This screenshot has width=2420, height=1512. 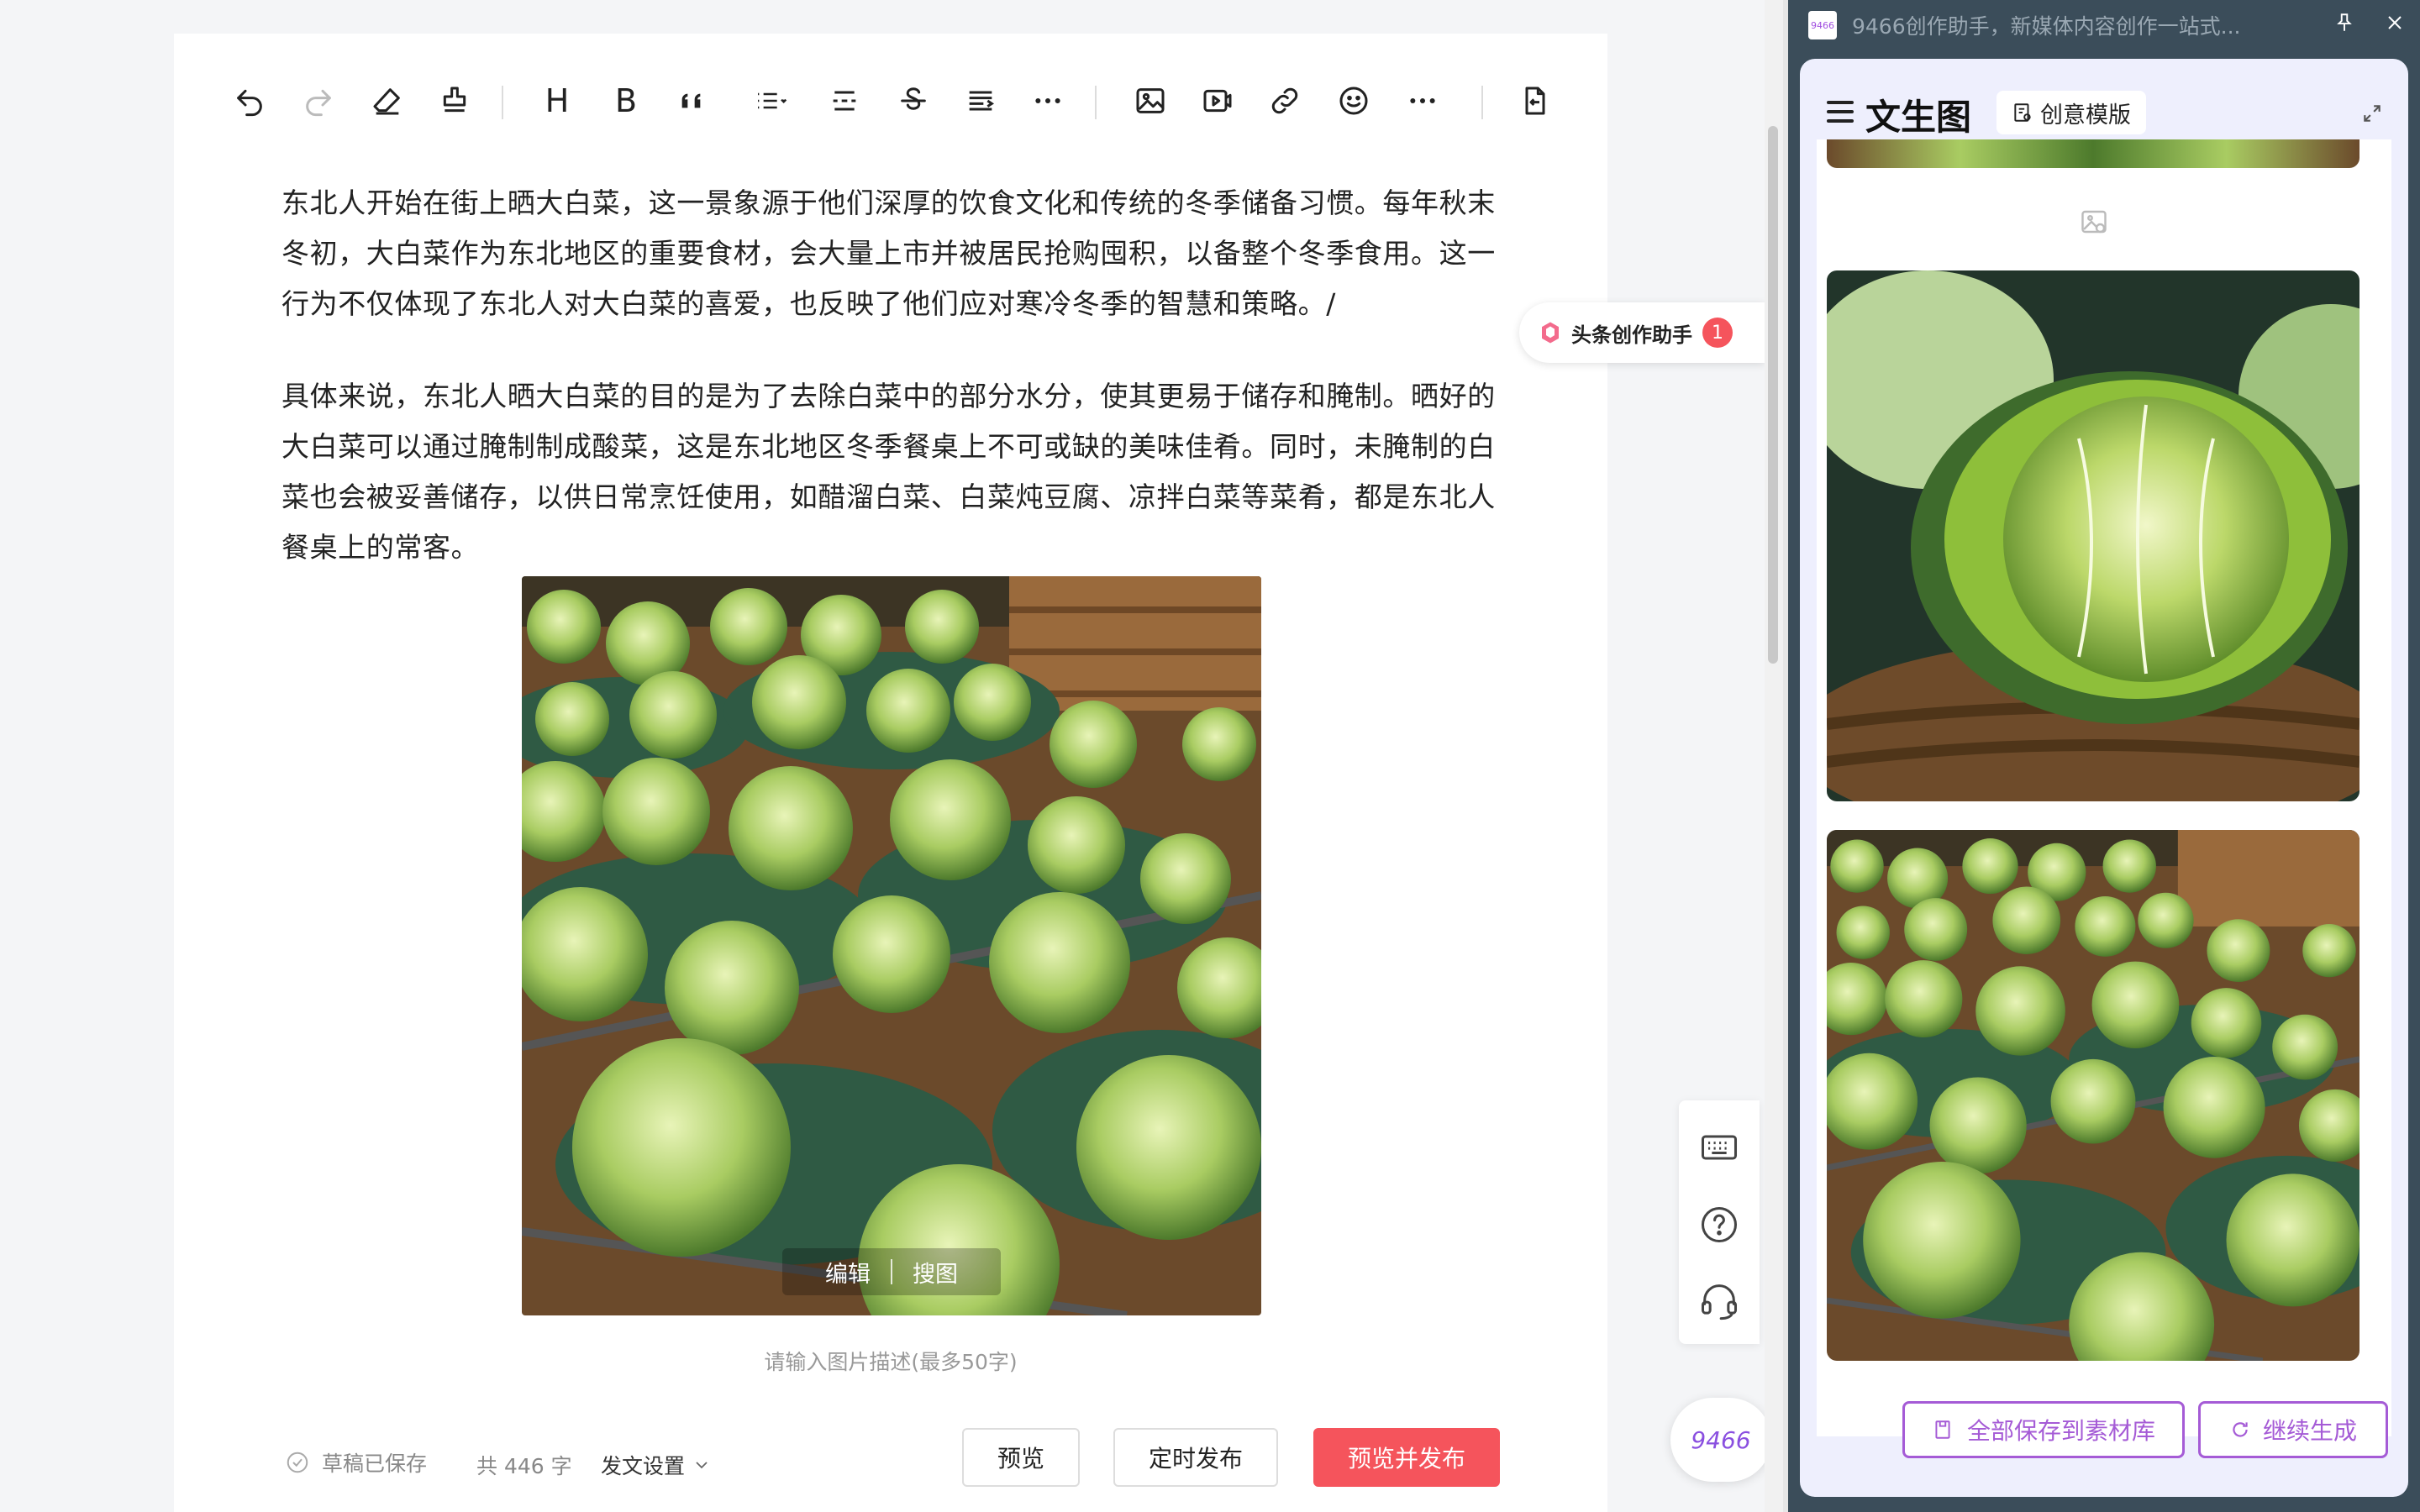 What do you see at coordinates (1719, 1300) in the screenshot?
I see `headset-icon` at bounding box center [1719, 1300].